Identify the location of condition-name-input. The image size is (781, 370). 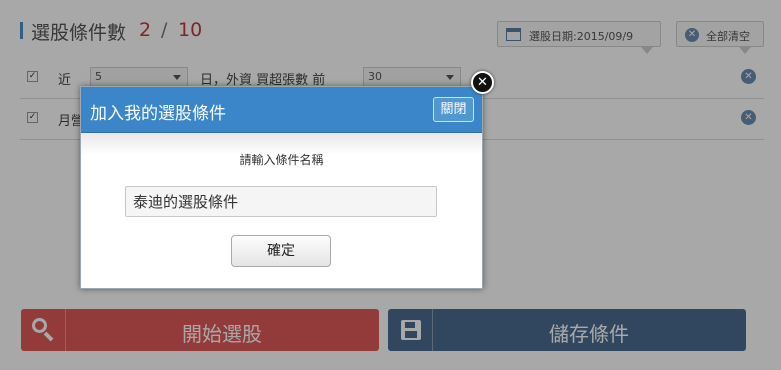
(281, 201).